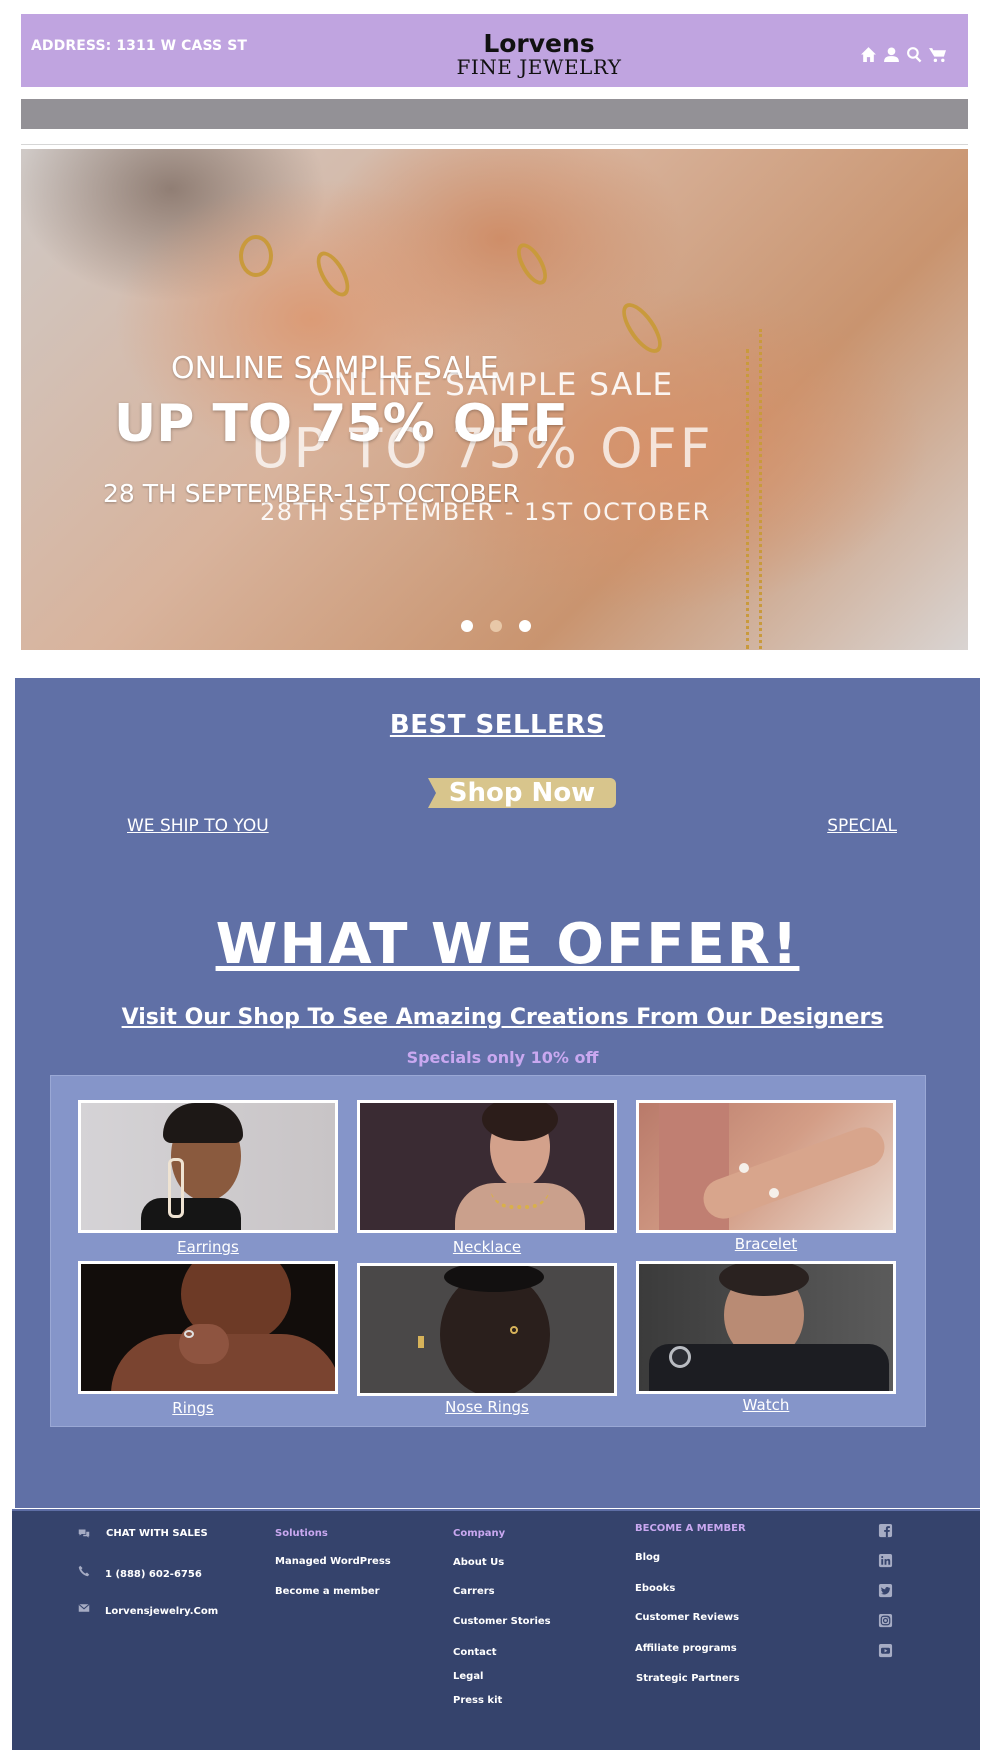 Image resolution: width=988 pixels, height=1764 pixels. I want to click on search-icon, so click(914, 54).